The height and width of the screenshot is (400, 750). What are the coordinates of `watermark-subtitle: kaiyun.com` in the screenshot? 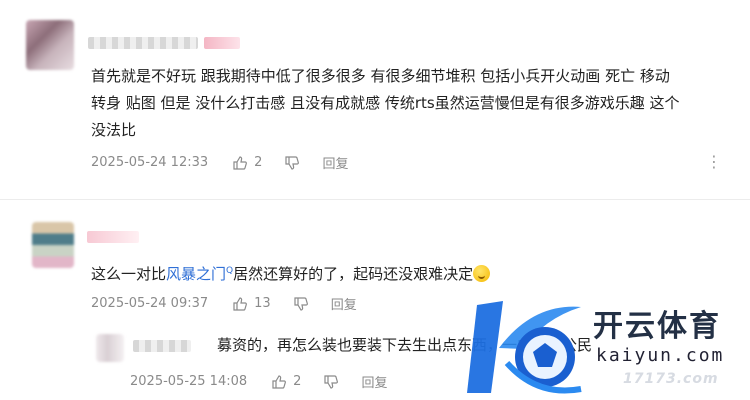 It's located at (660, 355).